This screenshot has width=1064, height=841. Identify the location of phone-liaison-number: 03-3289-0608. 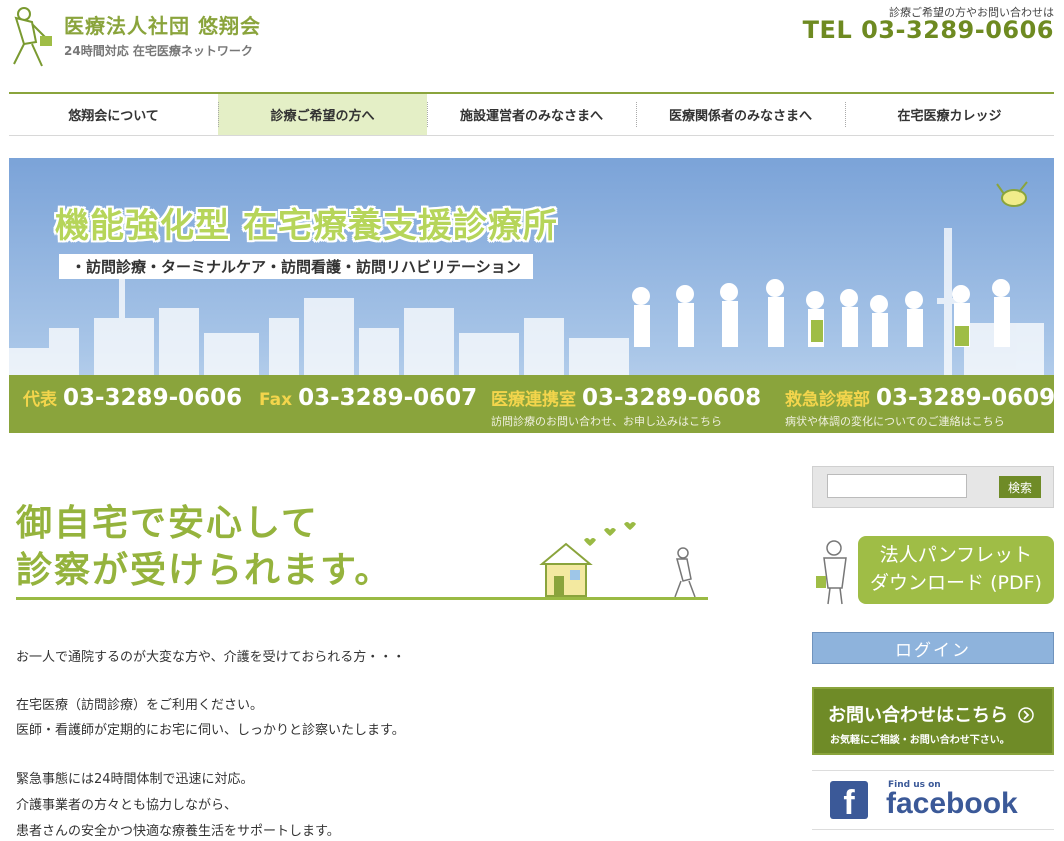
(672, 398).